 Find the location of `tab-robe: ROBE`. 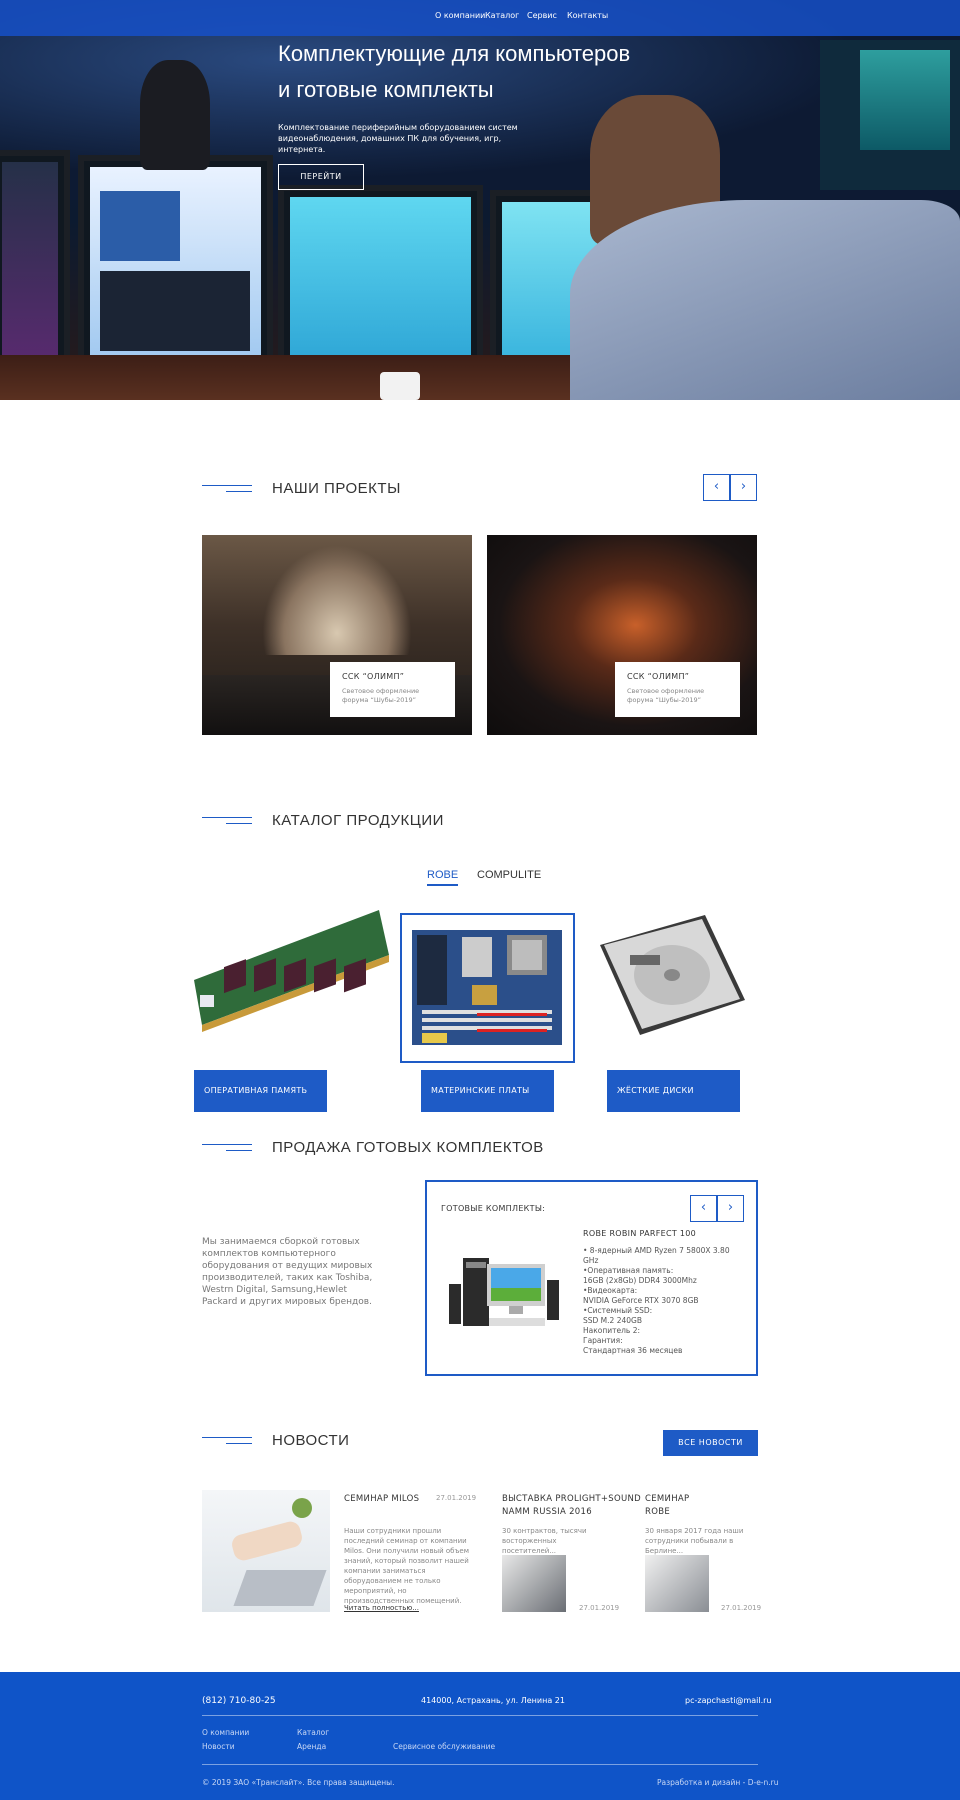

tab-robe: ROBE is located at coordinates (443, 877).